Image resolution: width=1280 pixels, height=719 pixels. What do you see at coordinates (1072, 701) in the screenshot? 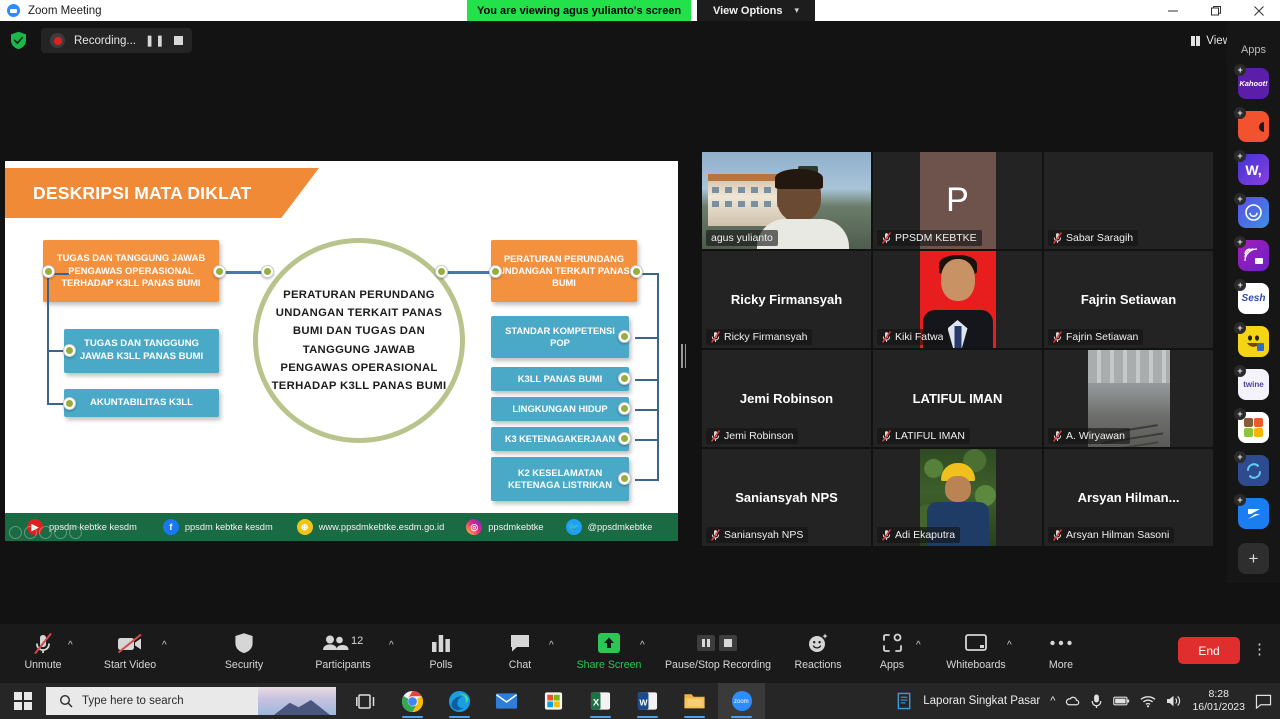
I see `onedrive-icon` at bounding box center [1072, 701].